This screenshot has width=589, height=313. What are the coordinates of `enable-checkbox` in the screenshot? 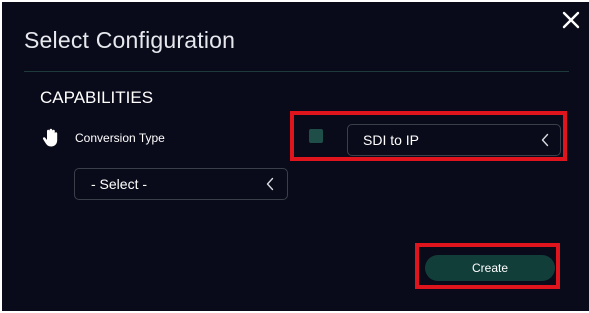 It's located at (316, 136).